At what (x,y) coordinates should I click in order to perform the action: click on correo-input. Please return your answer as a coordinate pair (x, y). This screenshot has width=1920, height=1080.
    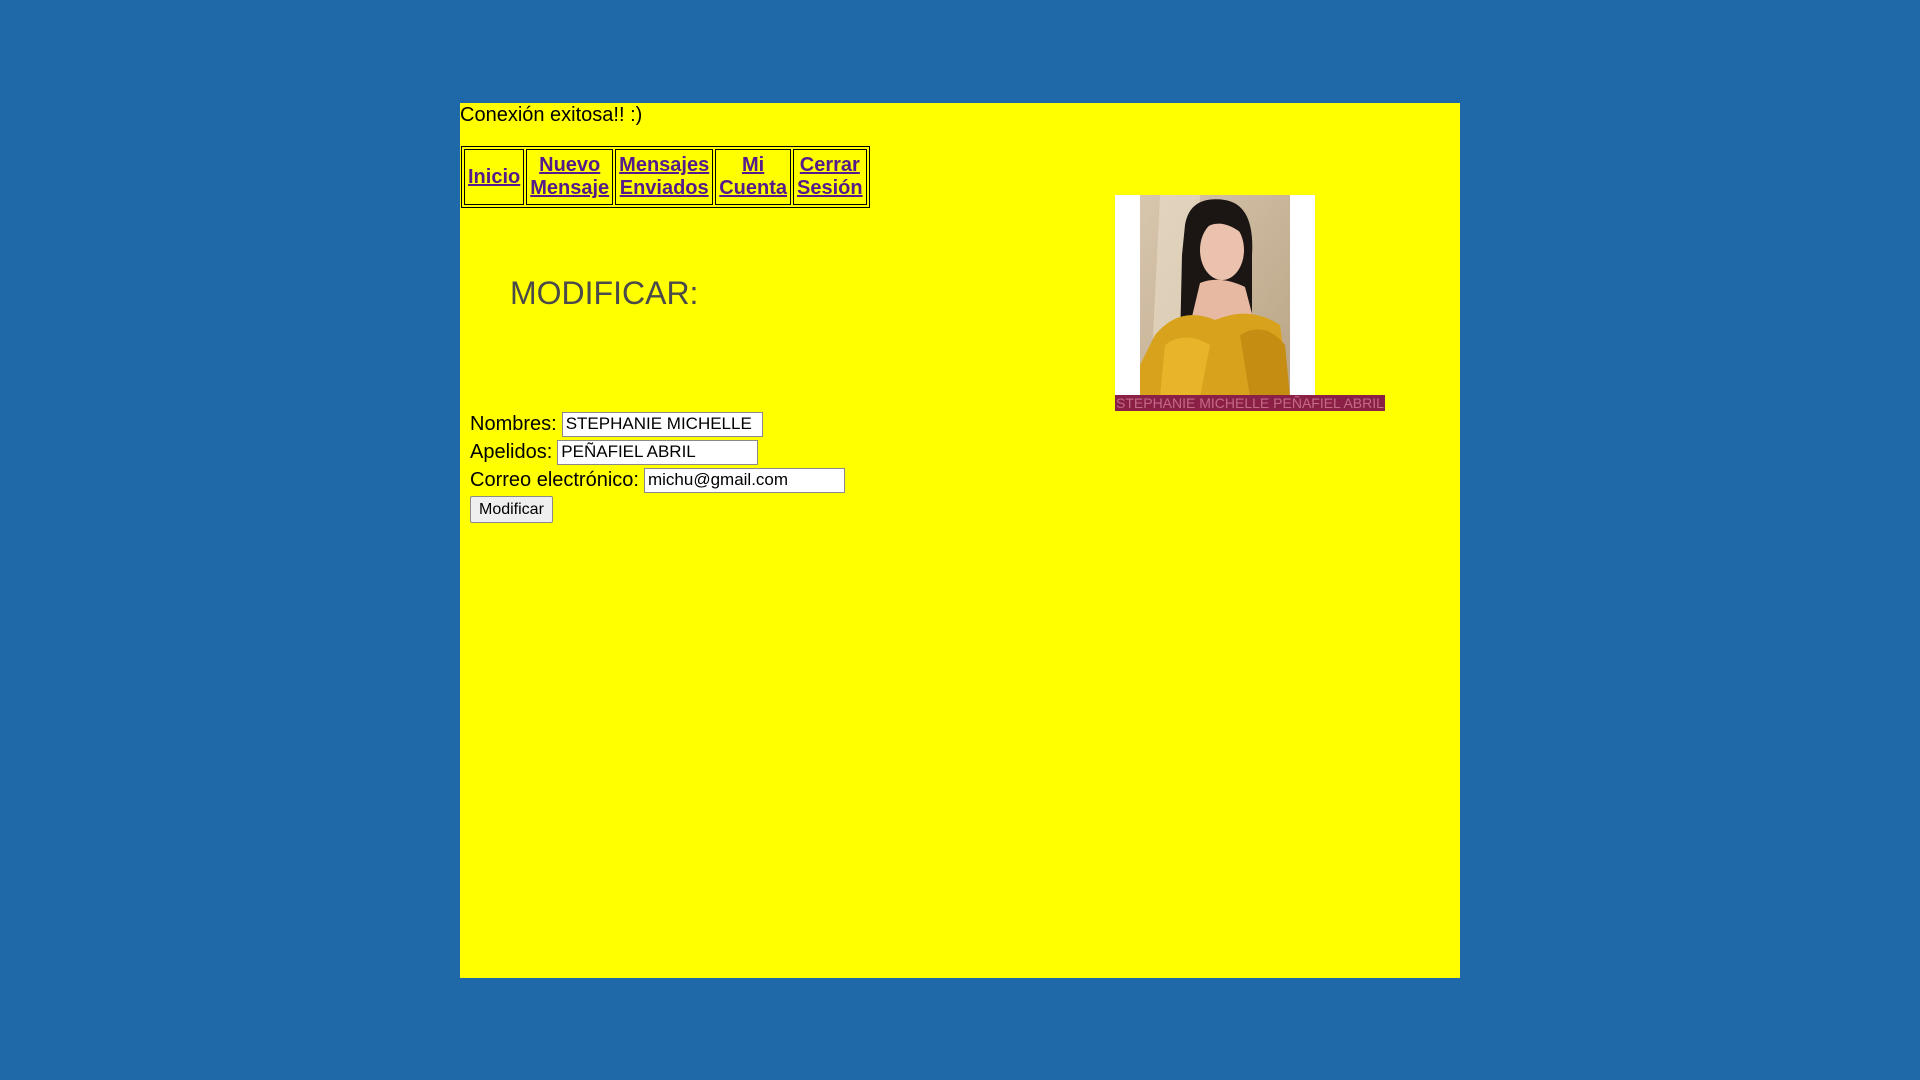
    Looking at the image, I should click on (744, 480).